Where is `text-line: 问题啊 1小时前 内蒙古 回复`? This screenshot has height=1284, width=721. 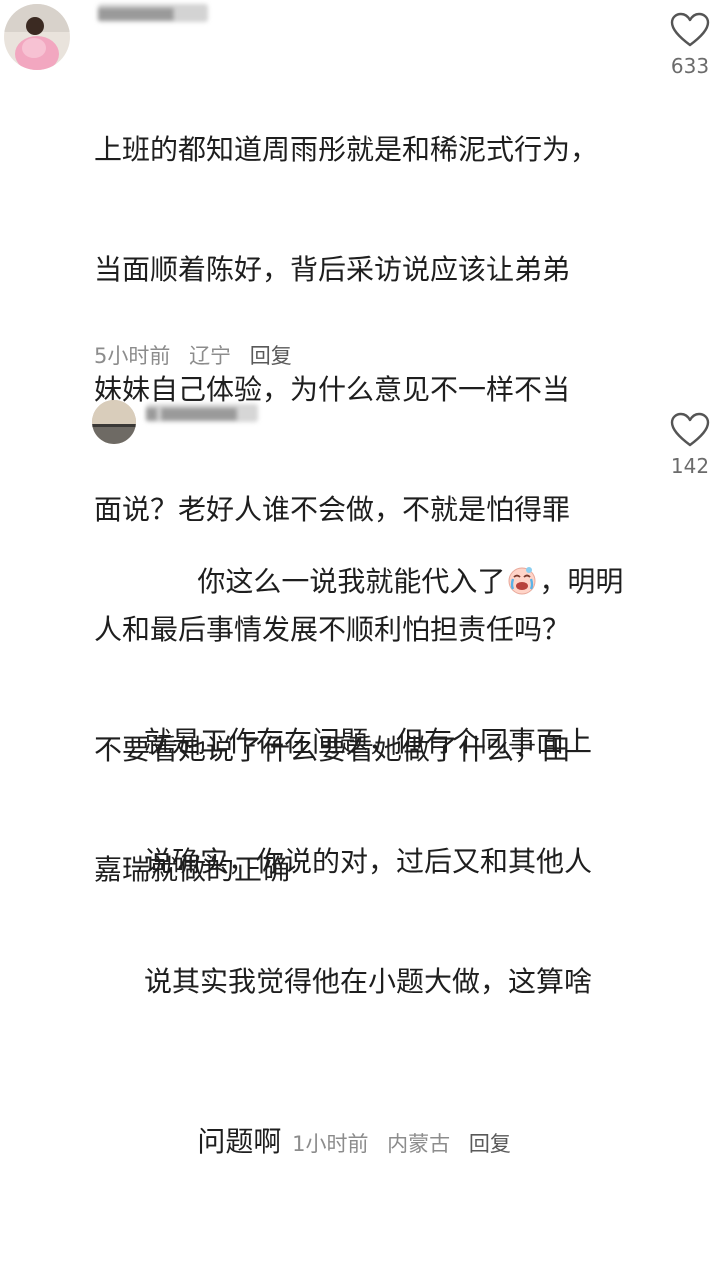 text-line: 问题啊 1小时前 内蒙古 回复 is located at coordinates (399, 1143).